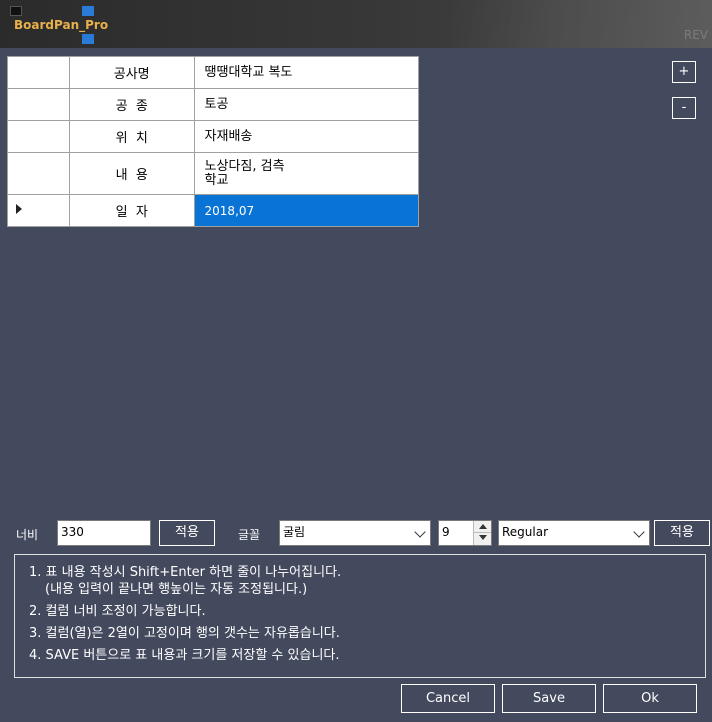 The width and height of the screenshot is (712, 722). I want to click on row-value: 땡땡대학교 복도, so click(306, 72).